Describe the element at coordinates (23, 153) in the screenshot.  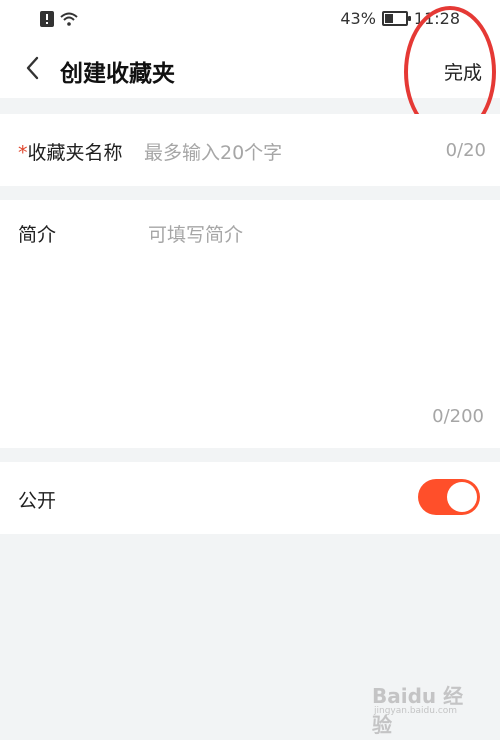
I see `required-mark: *` at that location.